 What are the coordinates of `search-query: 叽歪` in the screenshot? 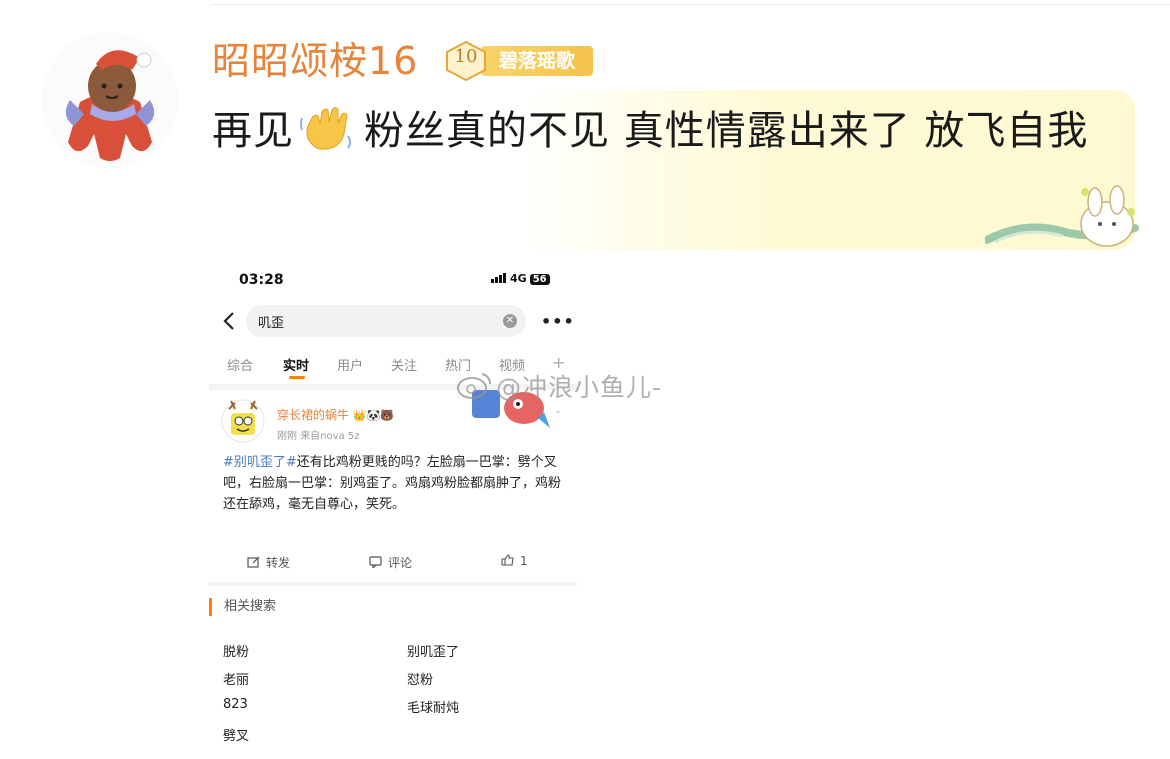 It's located at (271, 323).